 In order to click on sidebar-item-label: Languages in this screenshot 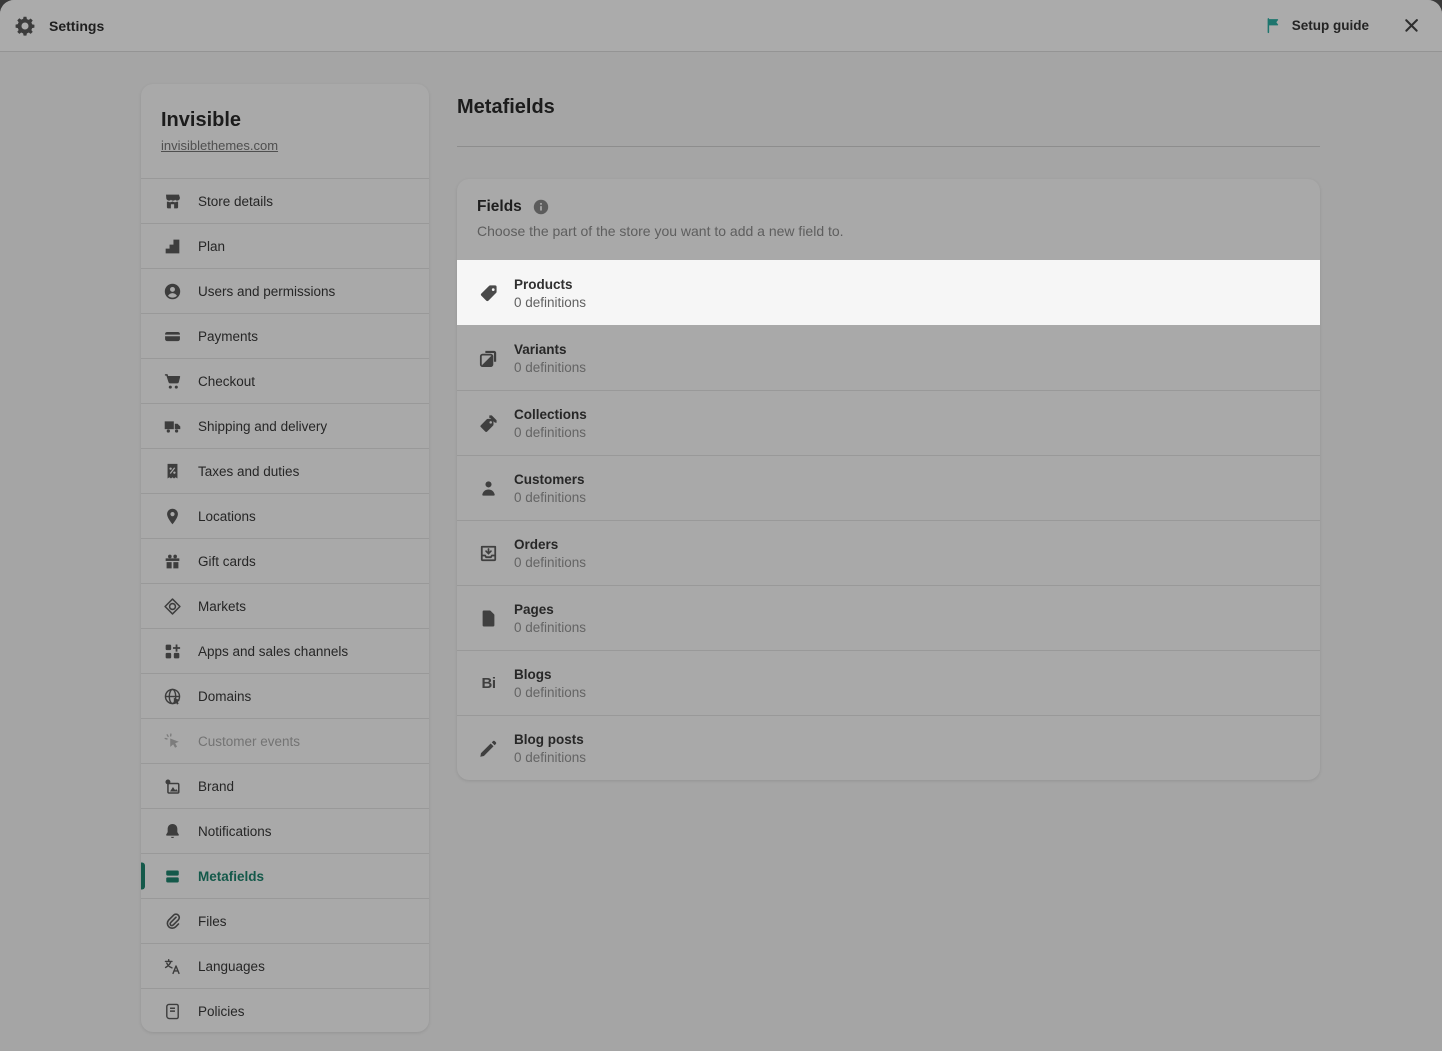, I will do `click(231, 966)`.